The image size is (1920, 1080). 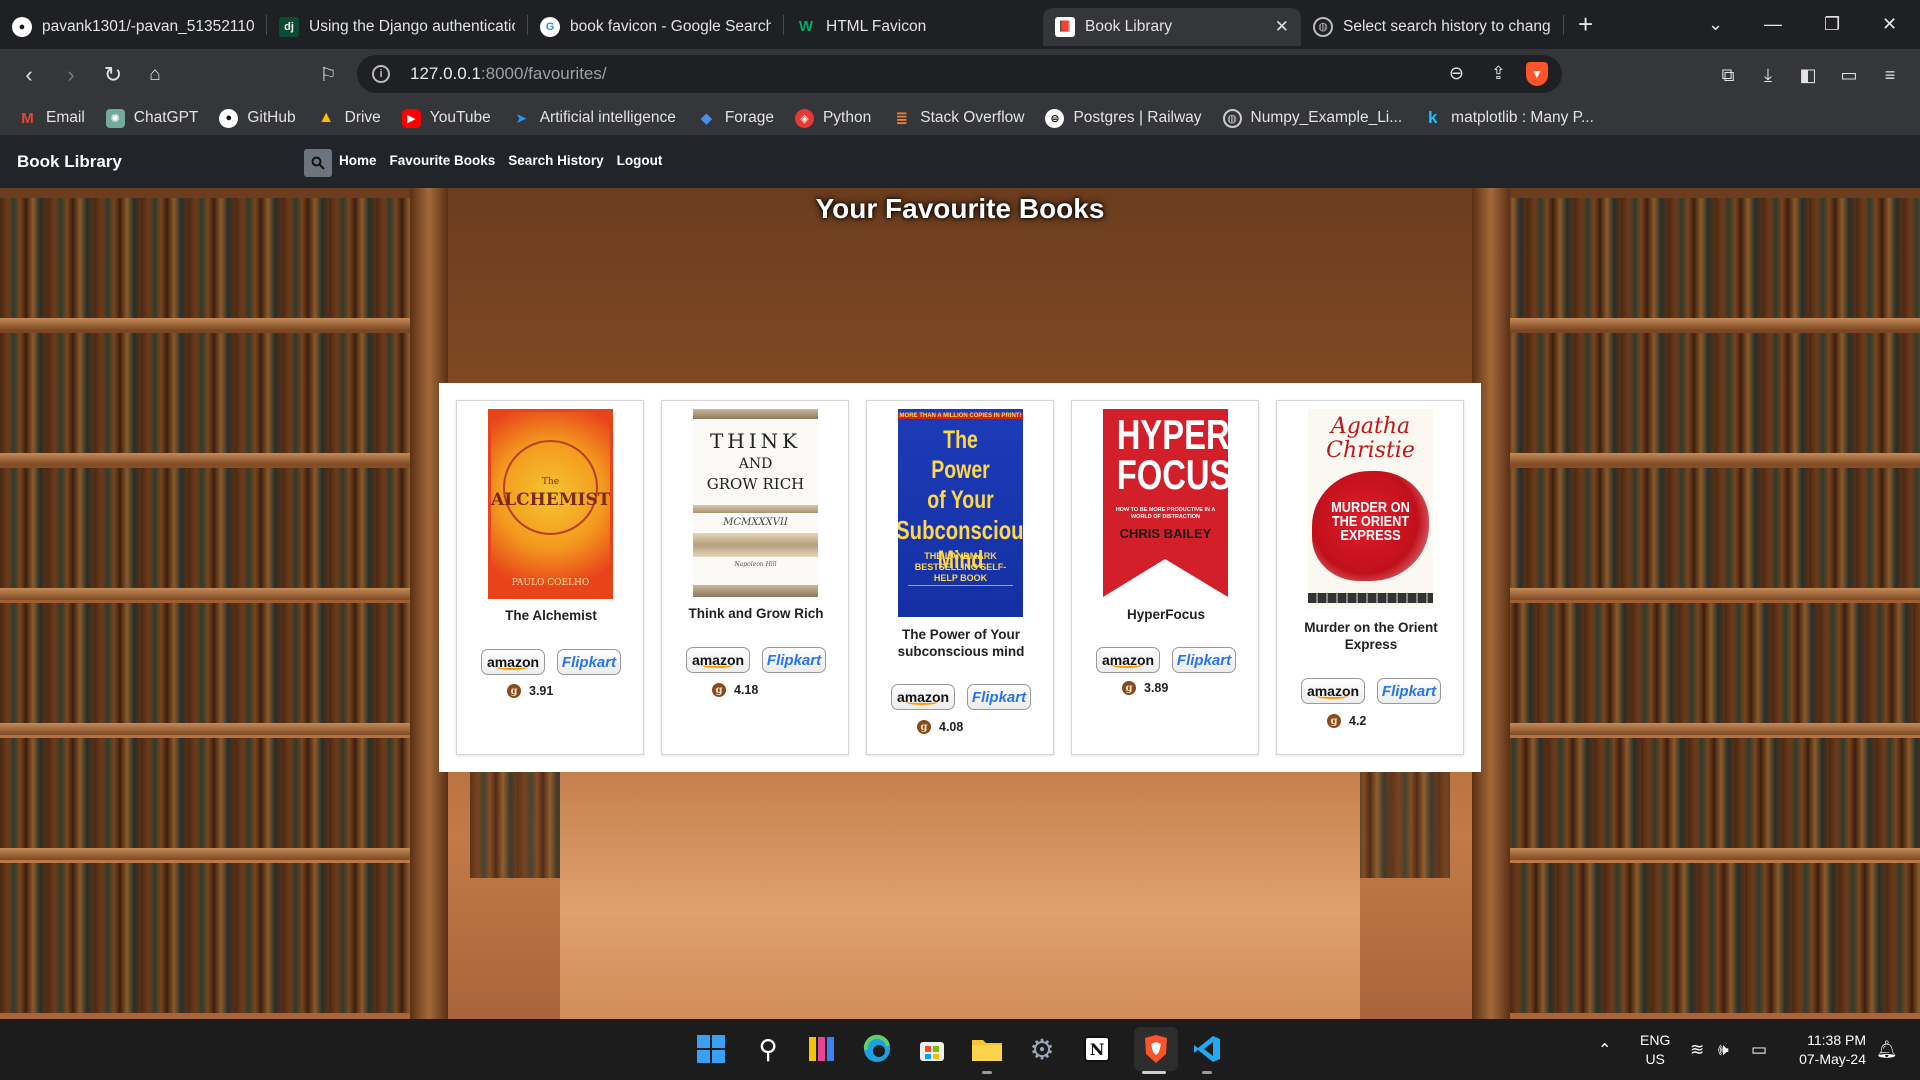 What do you see at coordinates (397, 27) in the screenshot?
I see `browser-tab: dj Using the Django authenticatio` at bounding box center [397, 27].